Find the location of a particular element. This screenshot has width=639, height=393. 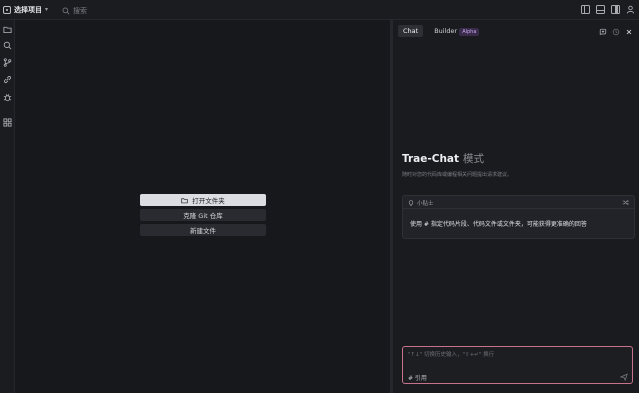

close-icon is located at coordinates (629, 32).